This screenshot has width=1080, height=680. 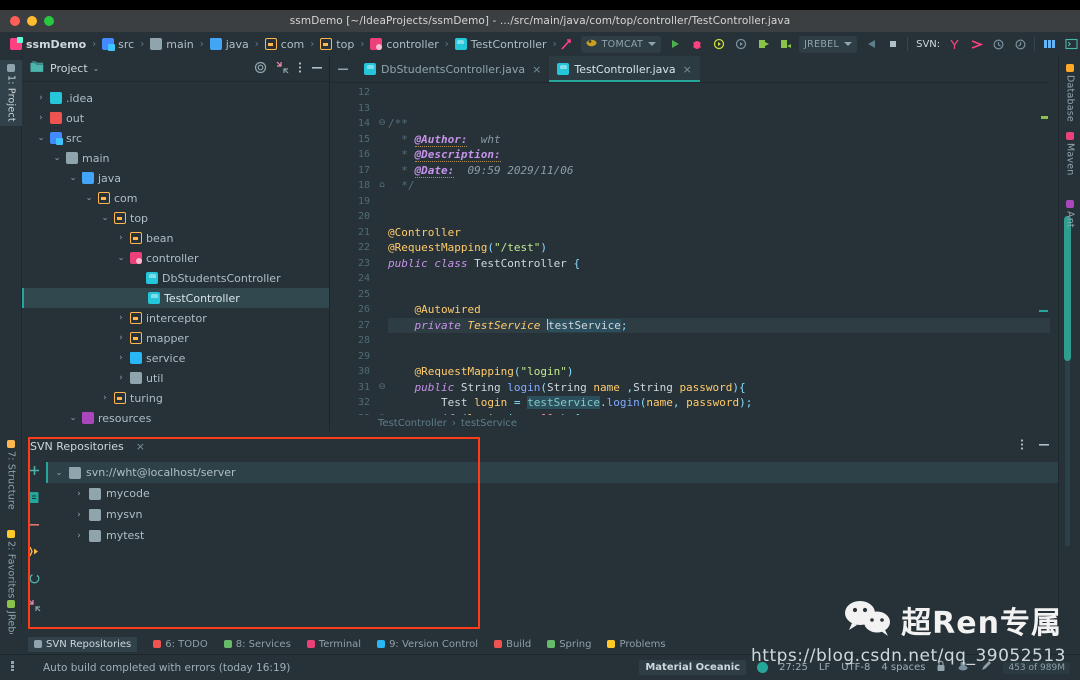 I want to click on editor-breadcrumb-item: TestController, so click(x=412, y=423).